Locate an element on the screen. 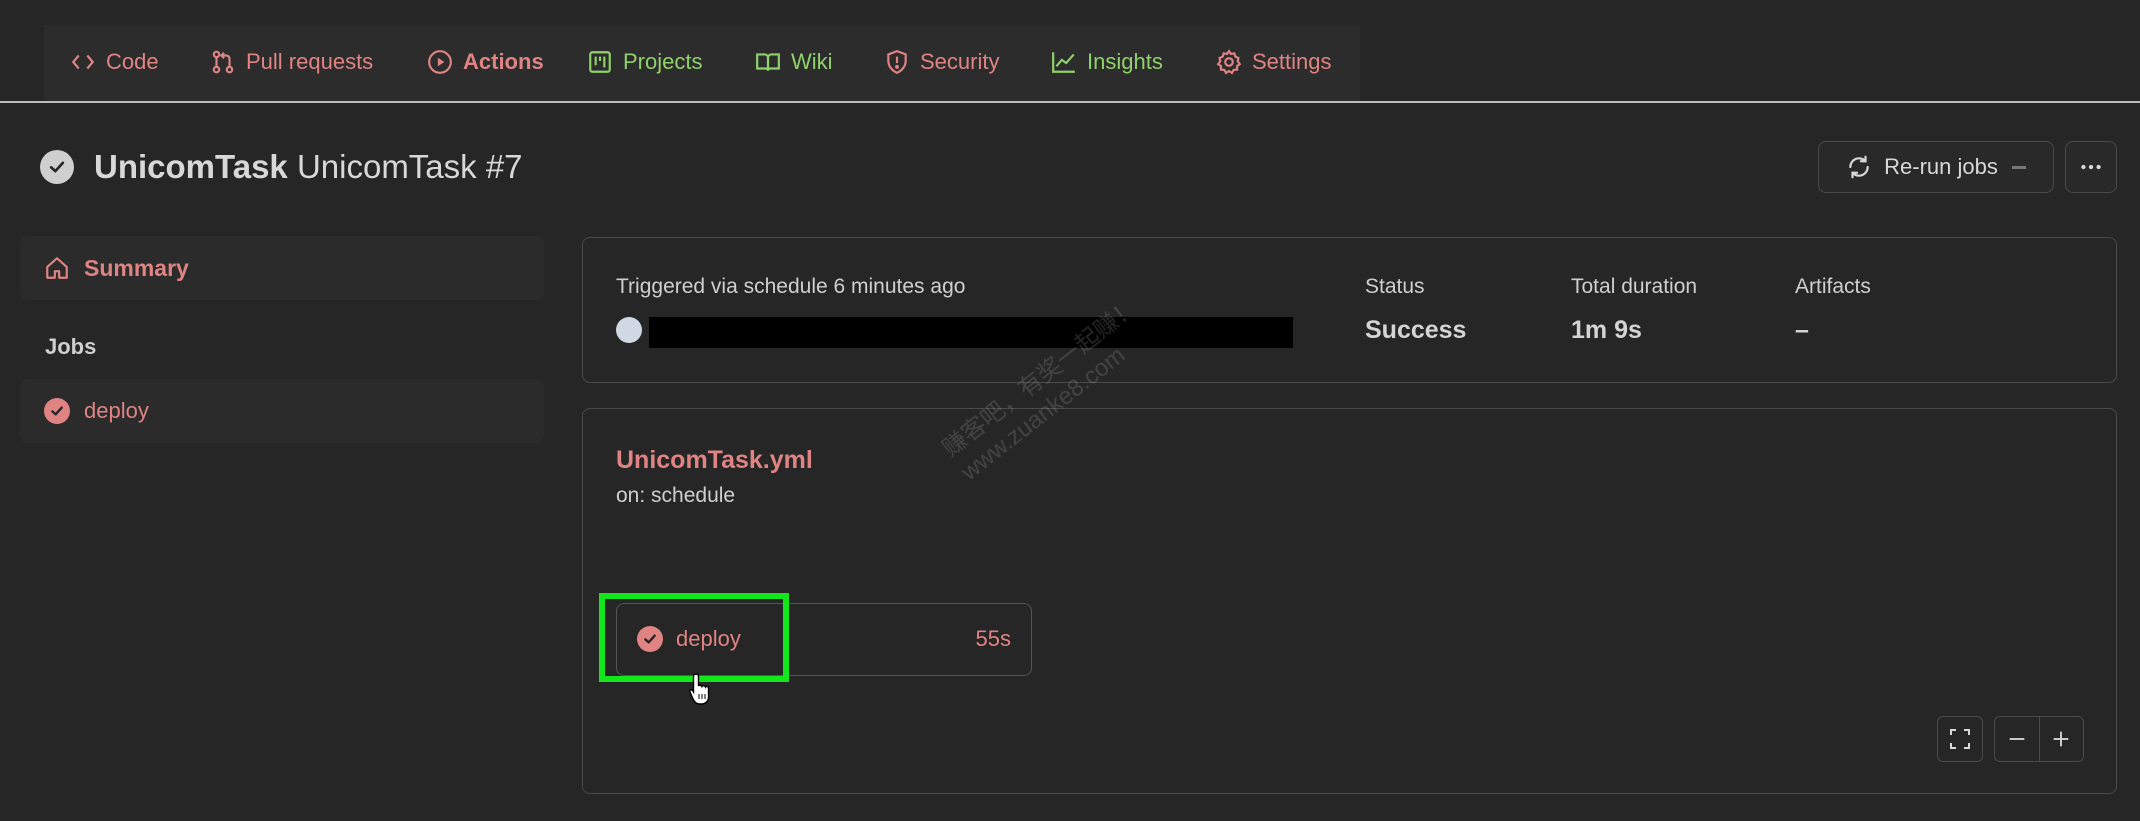  annotation-highlight-box is located at coordinates (694, 637).